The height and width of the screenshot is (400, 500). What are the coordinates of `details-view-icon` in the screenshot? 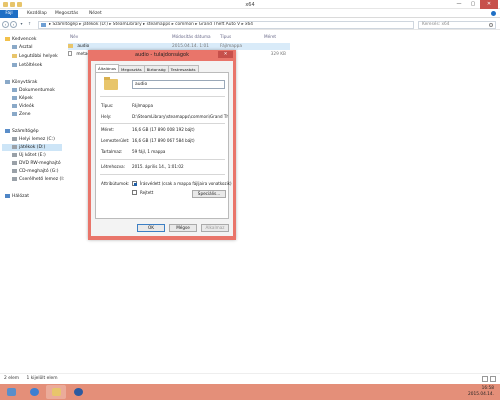 It's located at (485, 379).